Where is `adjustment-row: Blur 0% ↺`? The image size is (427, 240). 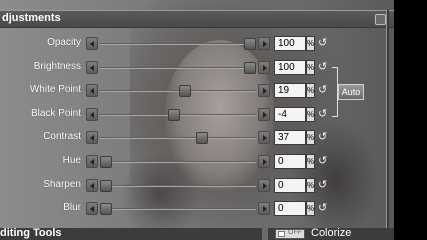 adjustment-row: Blur 0% ↺ is located at coordinates (197, 209).